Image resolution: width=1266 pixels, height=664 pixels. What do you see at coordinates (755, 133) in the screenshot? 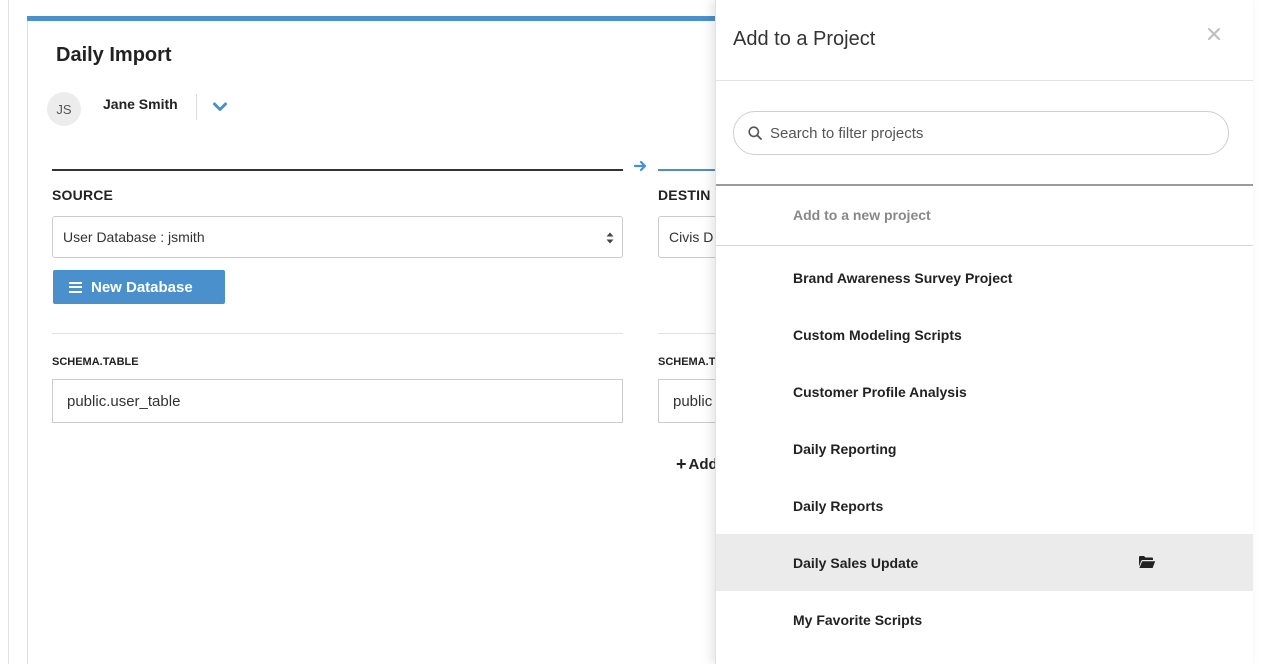
I see `search-icon` at bounding box center [755, 133].